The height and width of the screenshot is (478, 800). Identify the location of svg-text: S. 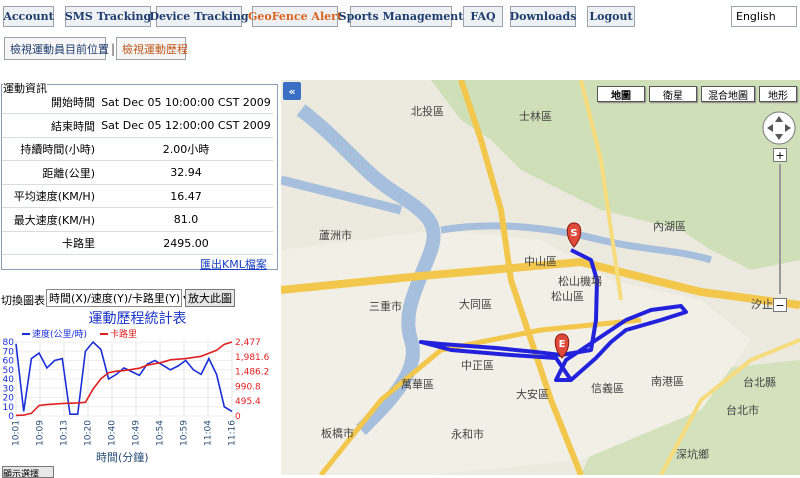
(573, 233).